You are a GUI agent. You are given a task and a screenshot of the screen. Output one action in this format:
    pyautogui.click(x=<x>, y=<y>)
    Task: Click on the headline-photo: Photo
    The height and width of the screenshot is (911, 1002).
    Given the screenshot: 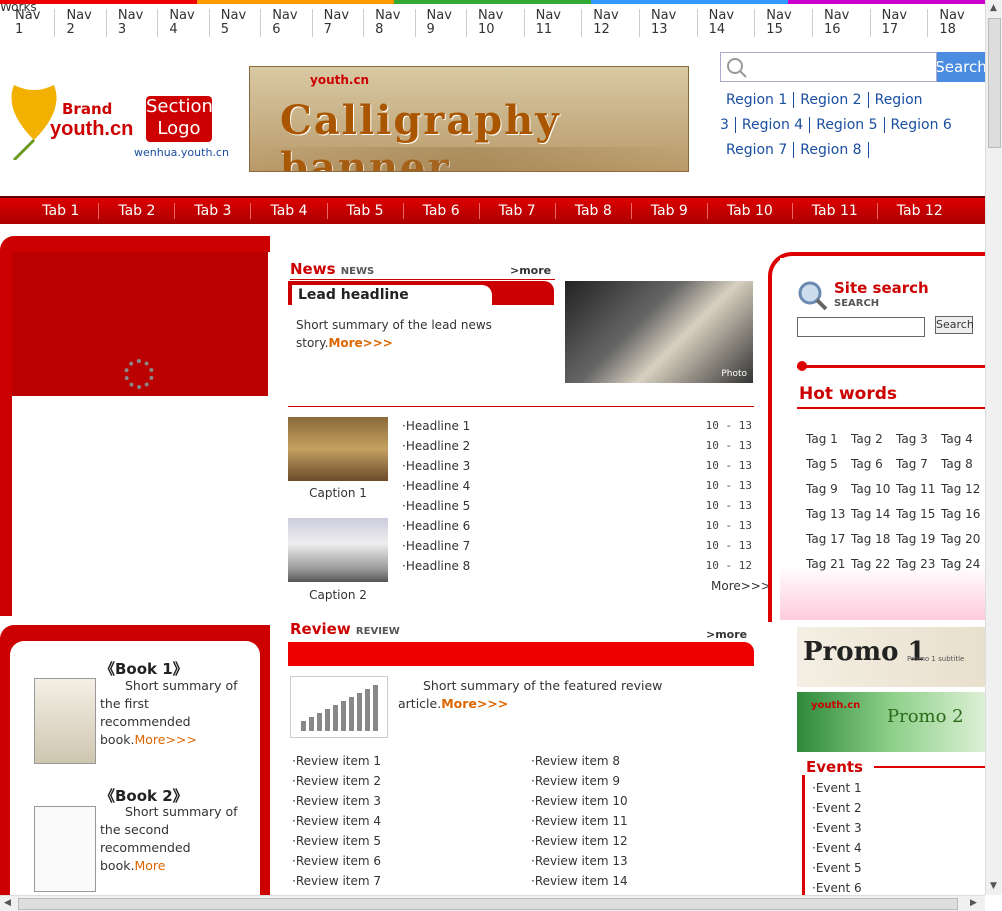 What is the action you would take?
    pyautogui.click(x=659, y=332)
    